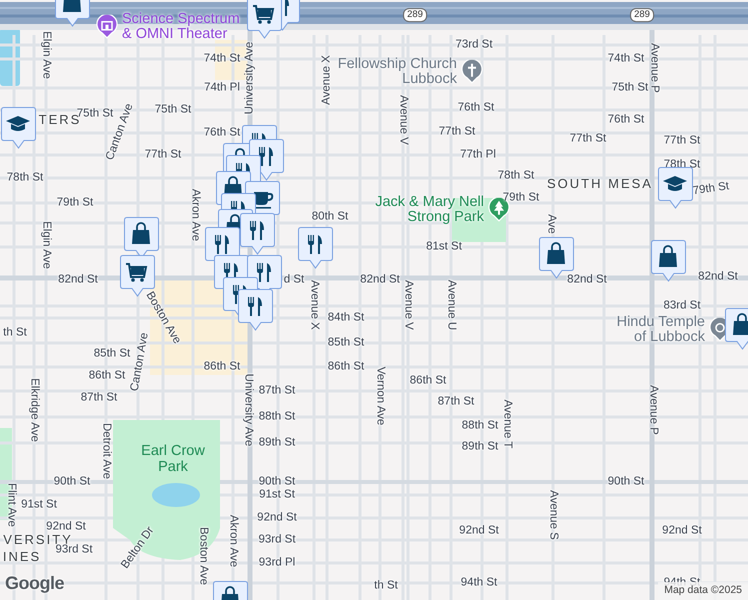 The image size is (748, 600). What do you see at coordinates (34, 410) in the screenshot?
I see `street-label: Elkridge Ave` at bounding box center [34, 410].